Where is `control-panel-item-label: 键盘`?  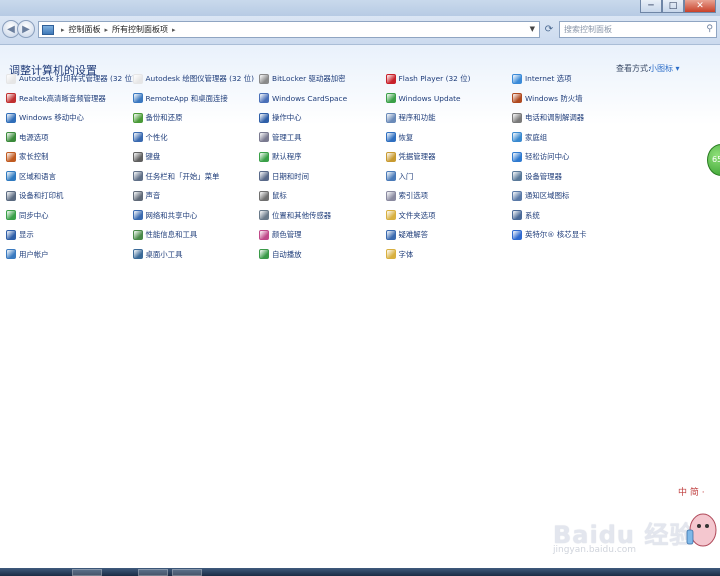
control-panel-item-label: 键盘 is located at coordinates (153, 157).